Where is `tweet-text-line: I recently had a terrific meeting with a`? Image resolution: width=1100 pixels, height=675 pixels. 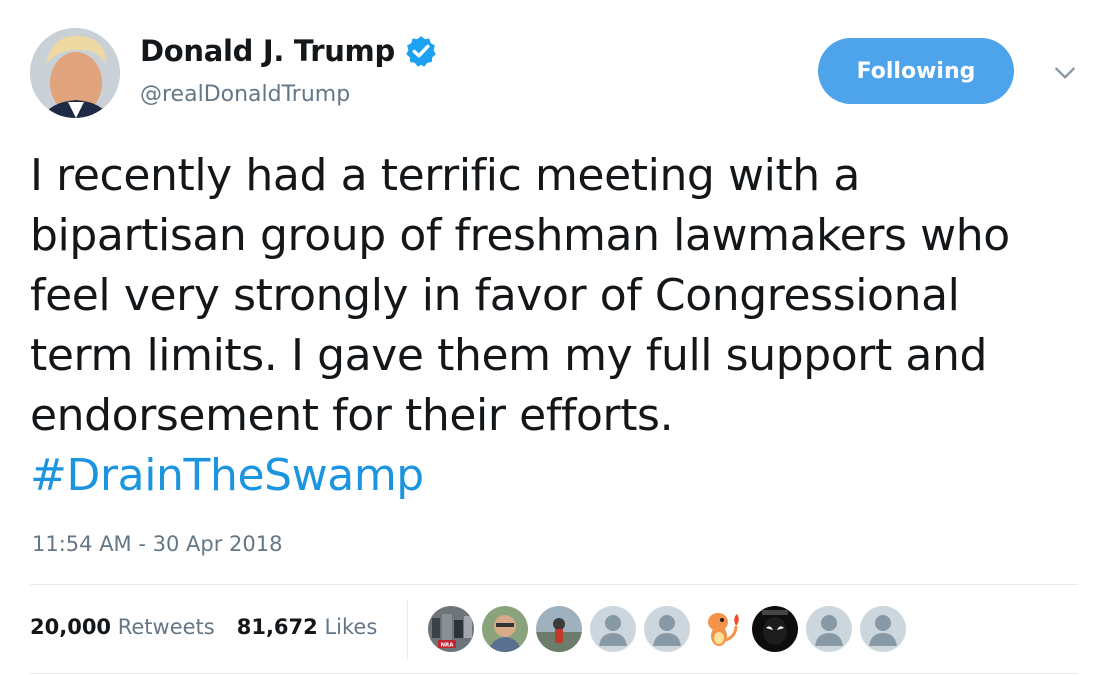
tweet-text-line: I recently had a terrific meeting with a is located at coordinates (445, 175).